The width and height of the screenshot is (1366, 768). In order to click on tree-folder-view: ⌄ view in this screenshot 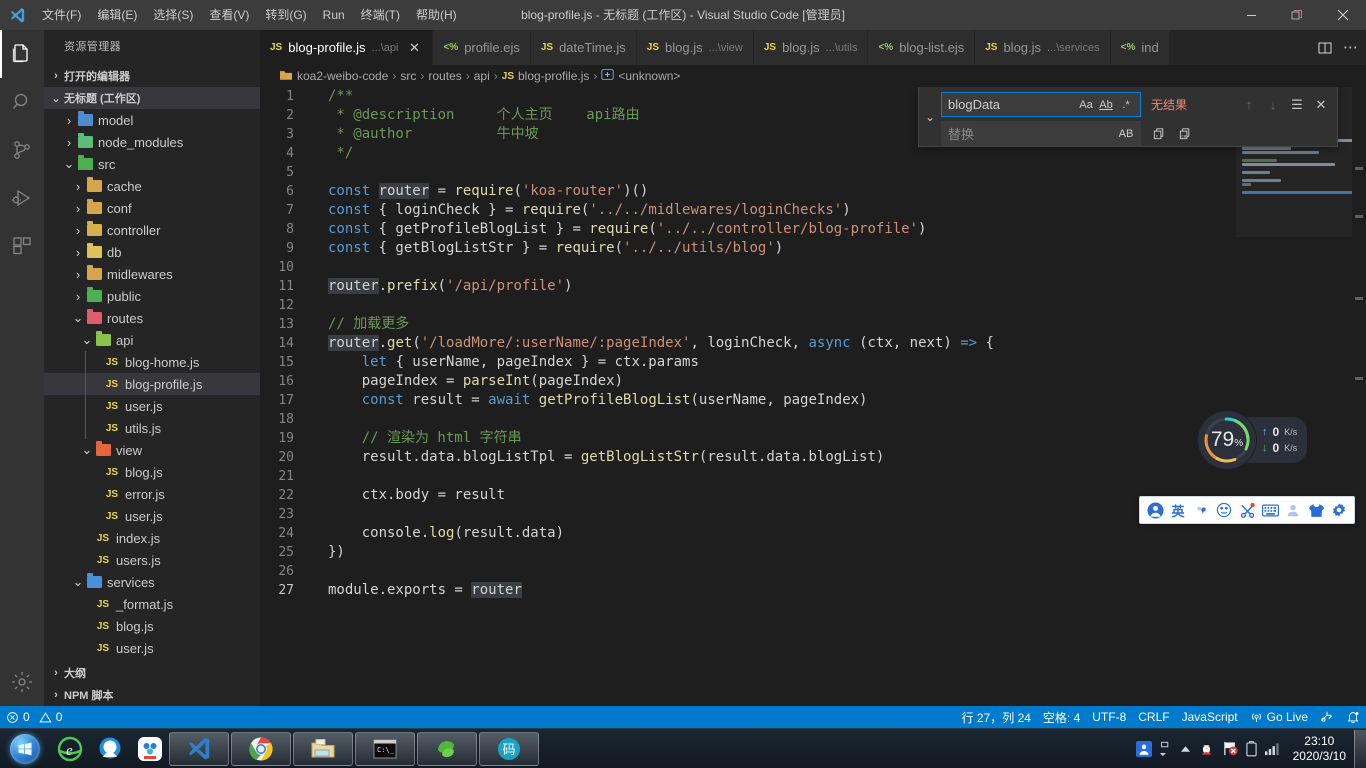, I will do `click(152, 450)`.